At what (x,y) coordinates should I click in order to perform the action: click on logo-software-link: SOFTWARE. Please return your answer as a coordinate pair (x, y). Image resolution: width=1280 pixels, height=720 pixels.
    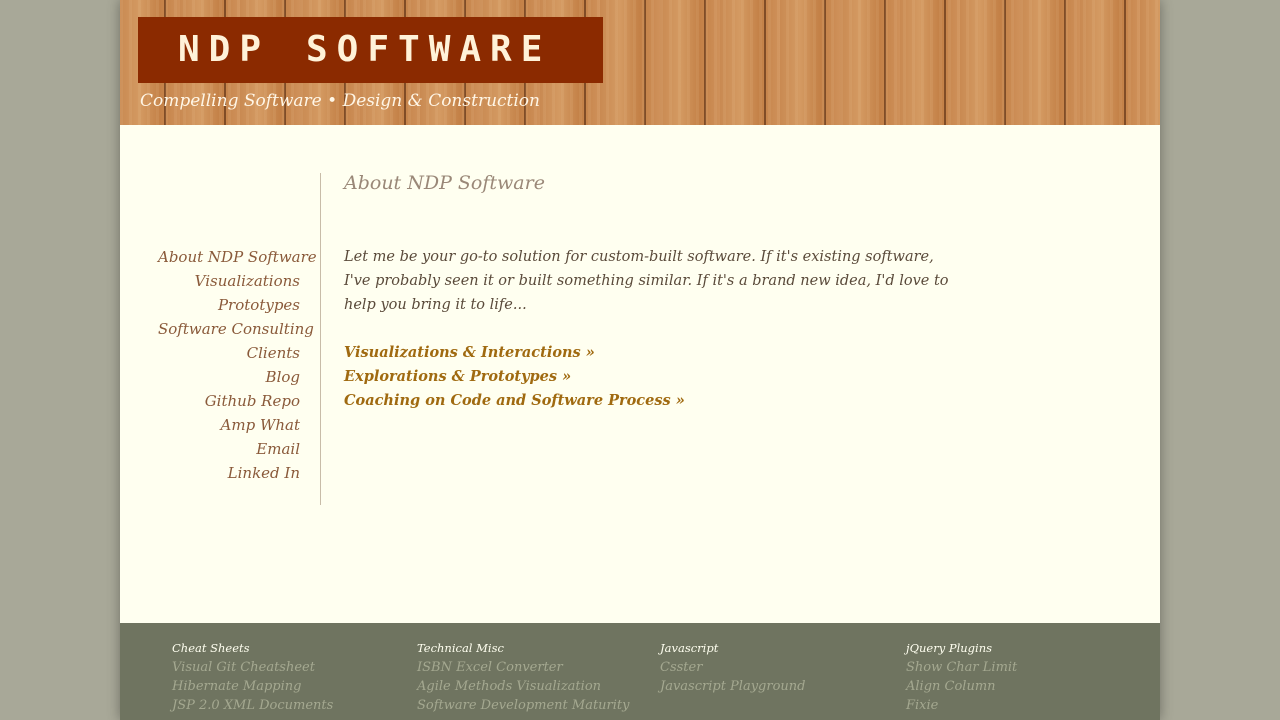
    Looking at the image, I should click on (428, 50).